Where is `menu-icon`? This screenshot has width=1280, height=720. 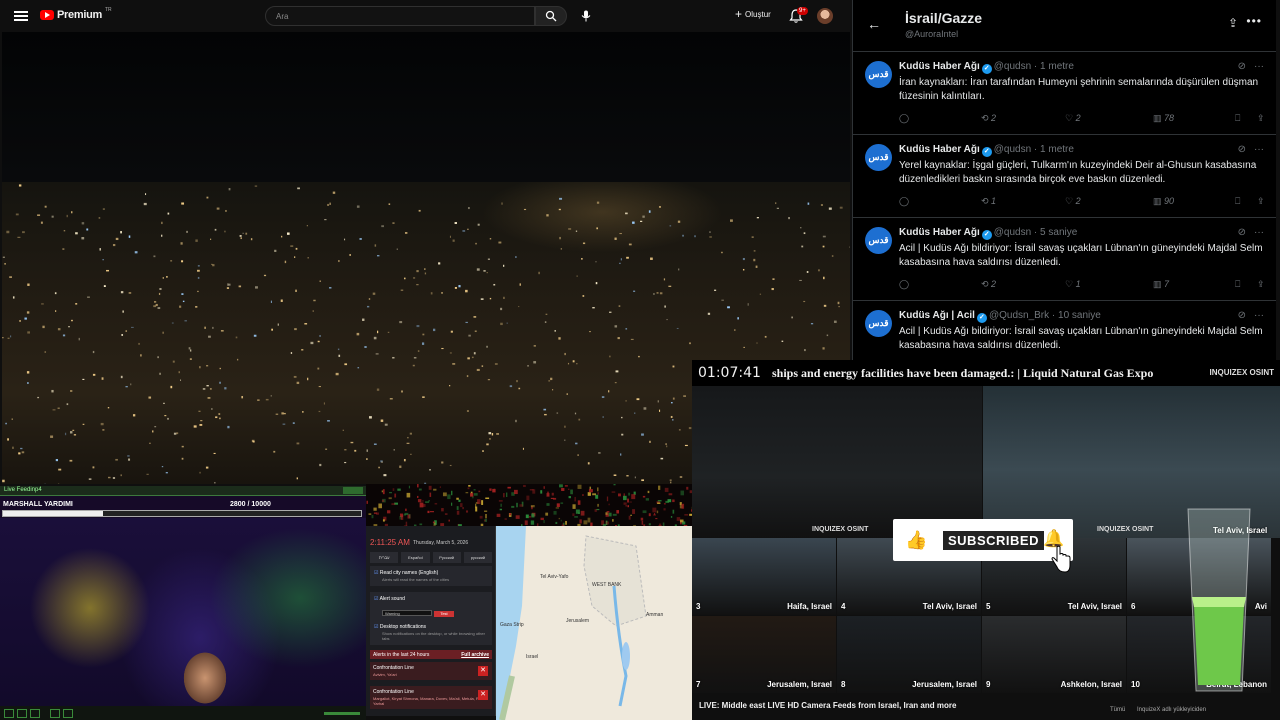 menu-icon is located at coordinates (21, 16).